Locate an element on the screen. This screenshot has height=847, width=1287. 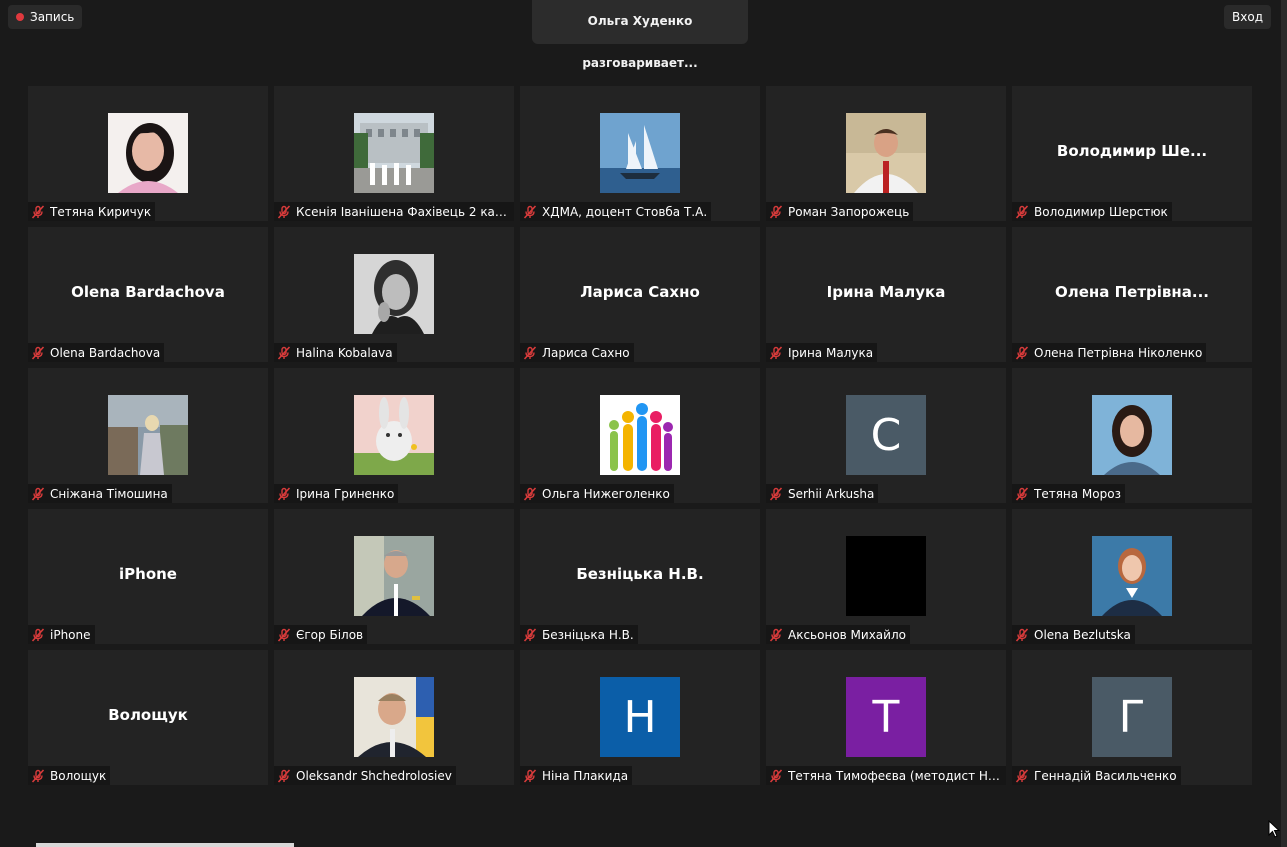
login-label: Вход is located at coordinates (1247, 17).